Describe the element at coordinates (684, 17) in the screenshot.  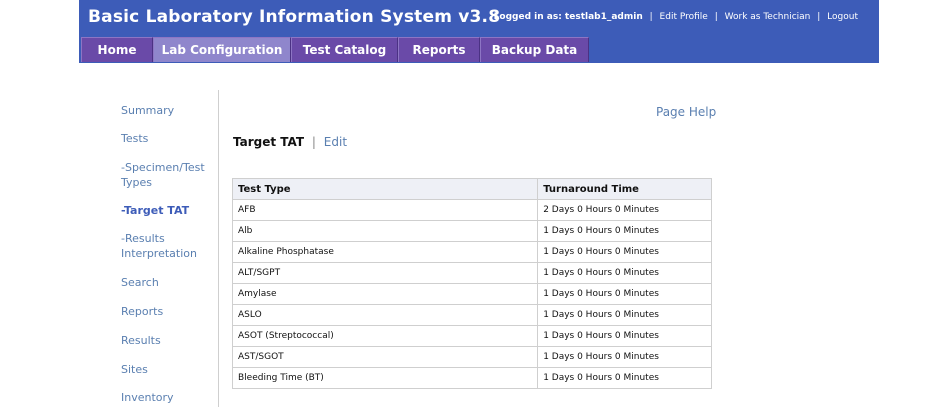
I see `edit-profile-link: Edit Profile` at that location.